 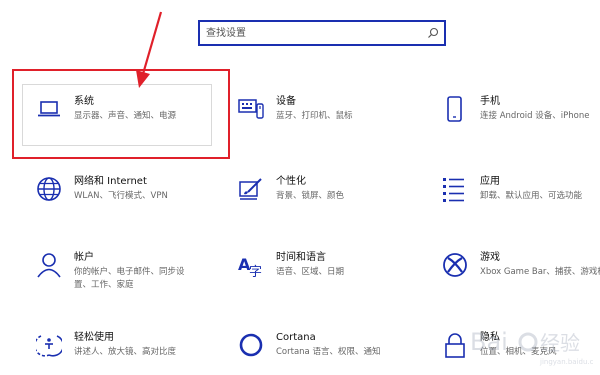 What do you see at coordinates (49, 109) in the screenshot?
I see `laptop-icon` at bounding box center [49, 109].